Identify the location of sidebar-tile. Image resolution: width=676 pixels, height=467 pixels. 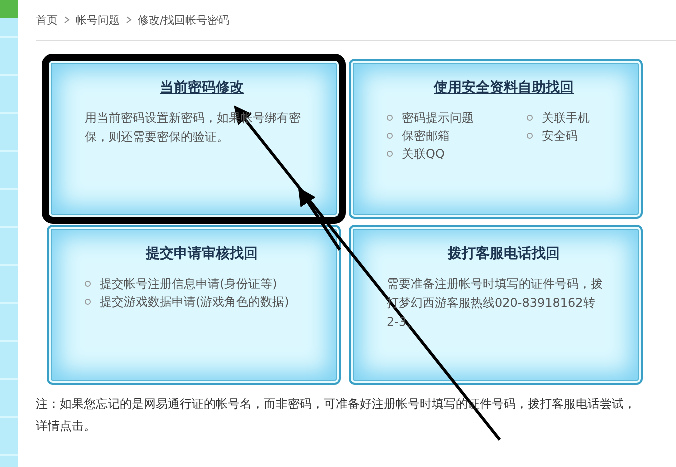
(9, 9).